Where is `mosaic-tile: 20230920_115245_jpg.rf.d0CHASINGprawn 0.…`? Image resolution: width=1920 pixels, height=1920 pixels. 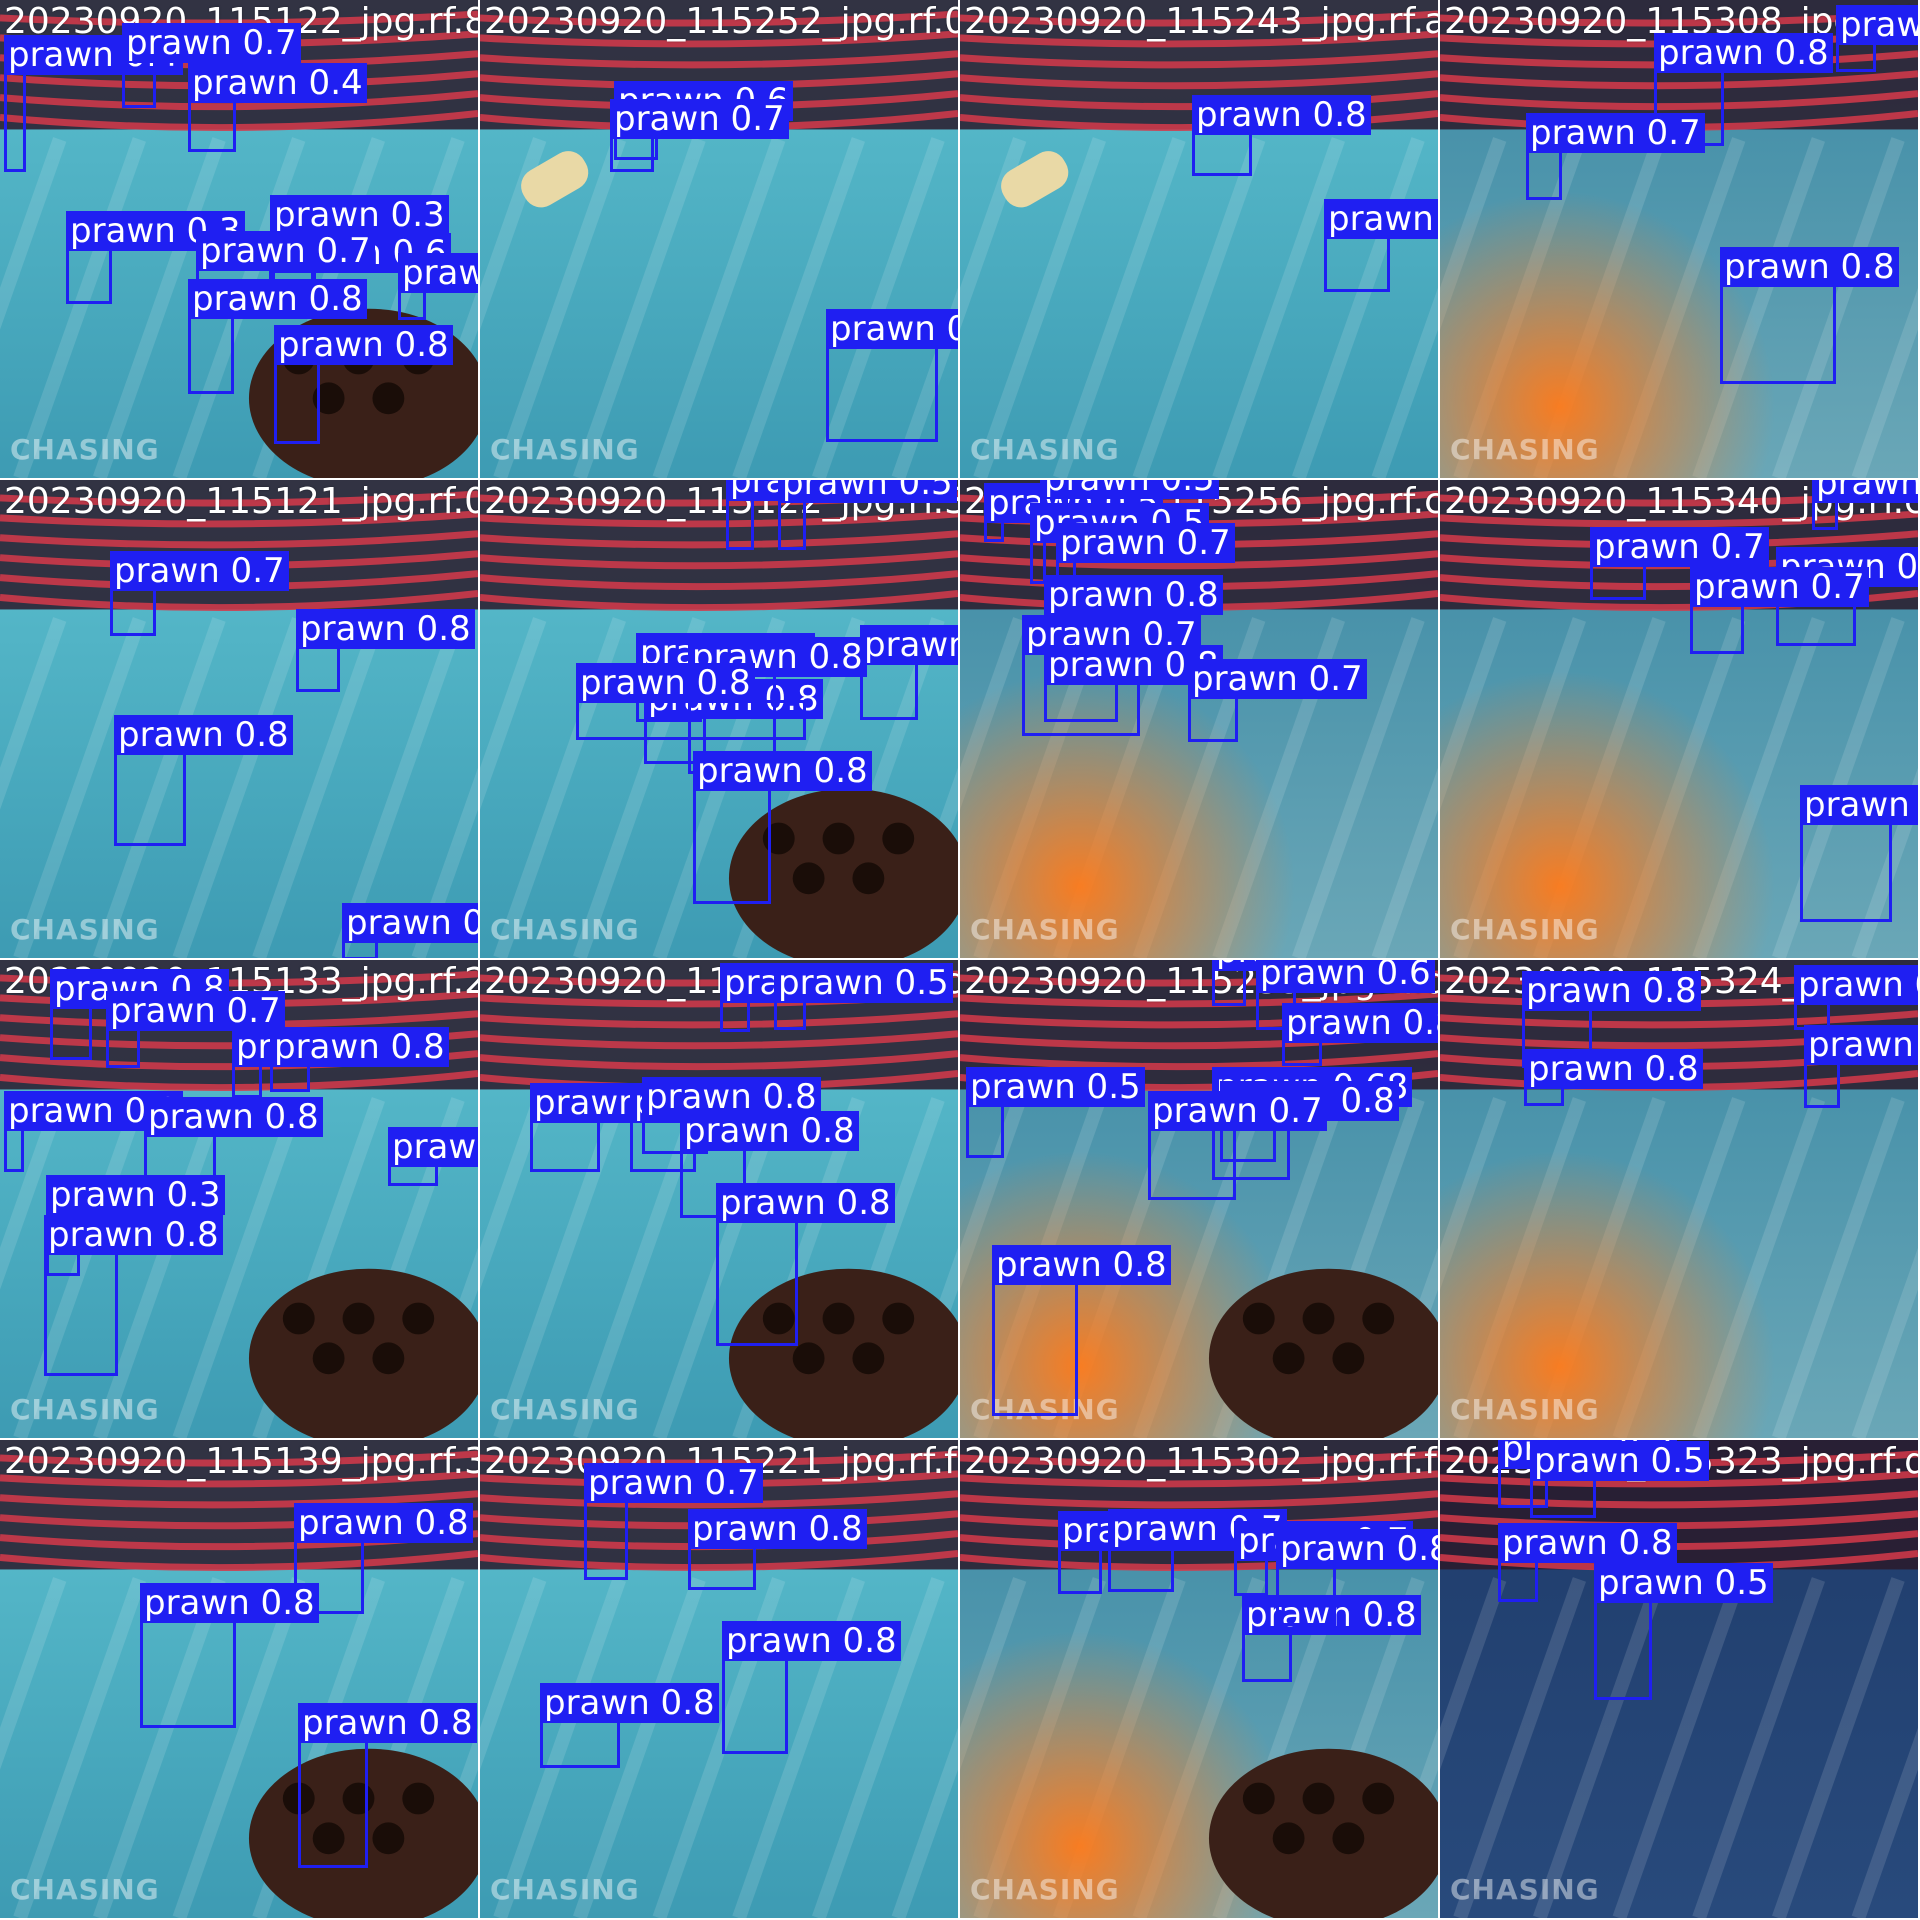 mosaic-tile: 20230920_115245_jpg.rf.d0CHASINGprawn 0.… is located at coordinates (720, 1200).